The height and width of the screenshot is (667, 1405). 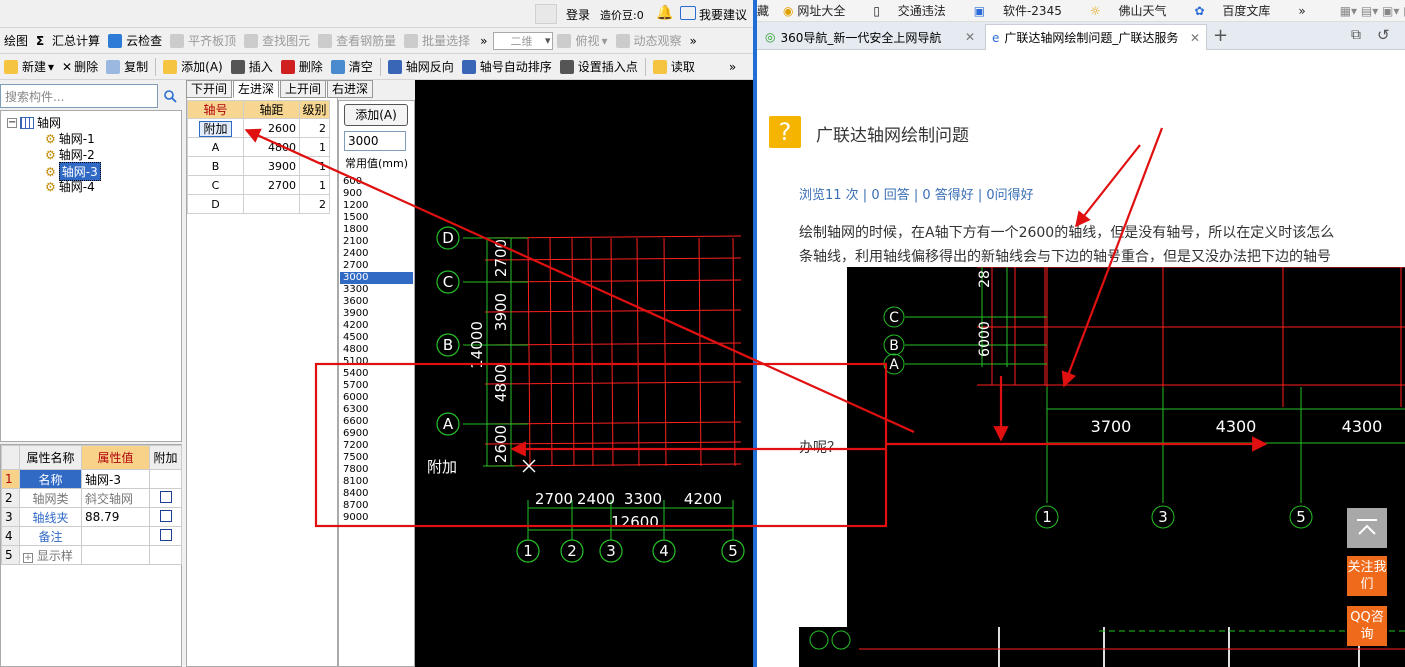 What do you see at coordinates (376, 506) in the screenshot?
I see `list-item: 8700` at bounding box center [376, 506].